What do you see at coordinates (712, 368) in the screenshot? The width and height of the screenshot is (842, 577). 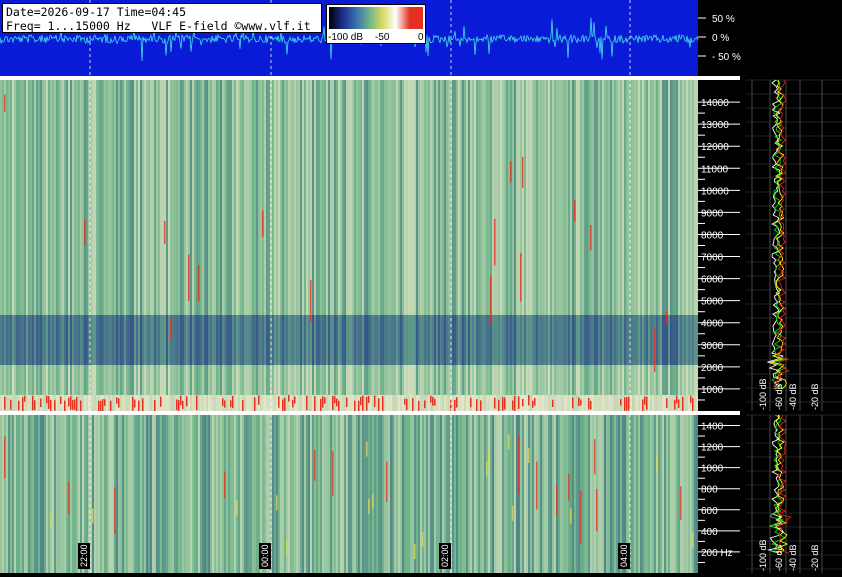 I see `freq-tick-label: 2000` at bounding box center [712, 368].